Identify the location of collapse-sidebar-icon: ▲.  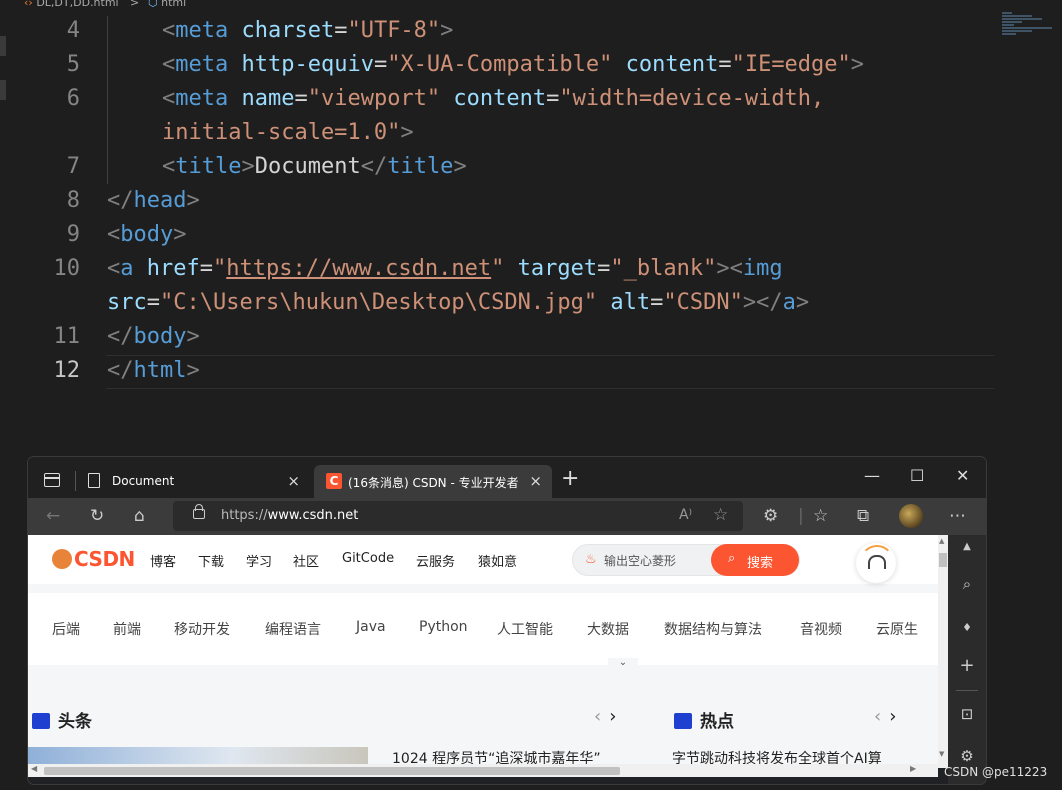
(967, 546).